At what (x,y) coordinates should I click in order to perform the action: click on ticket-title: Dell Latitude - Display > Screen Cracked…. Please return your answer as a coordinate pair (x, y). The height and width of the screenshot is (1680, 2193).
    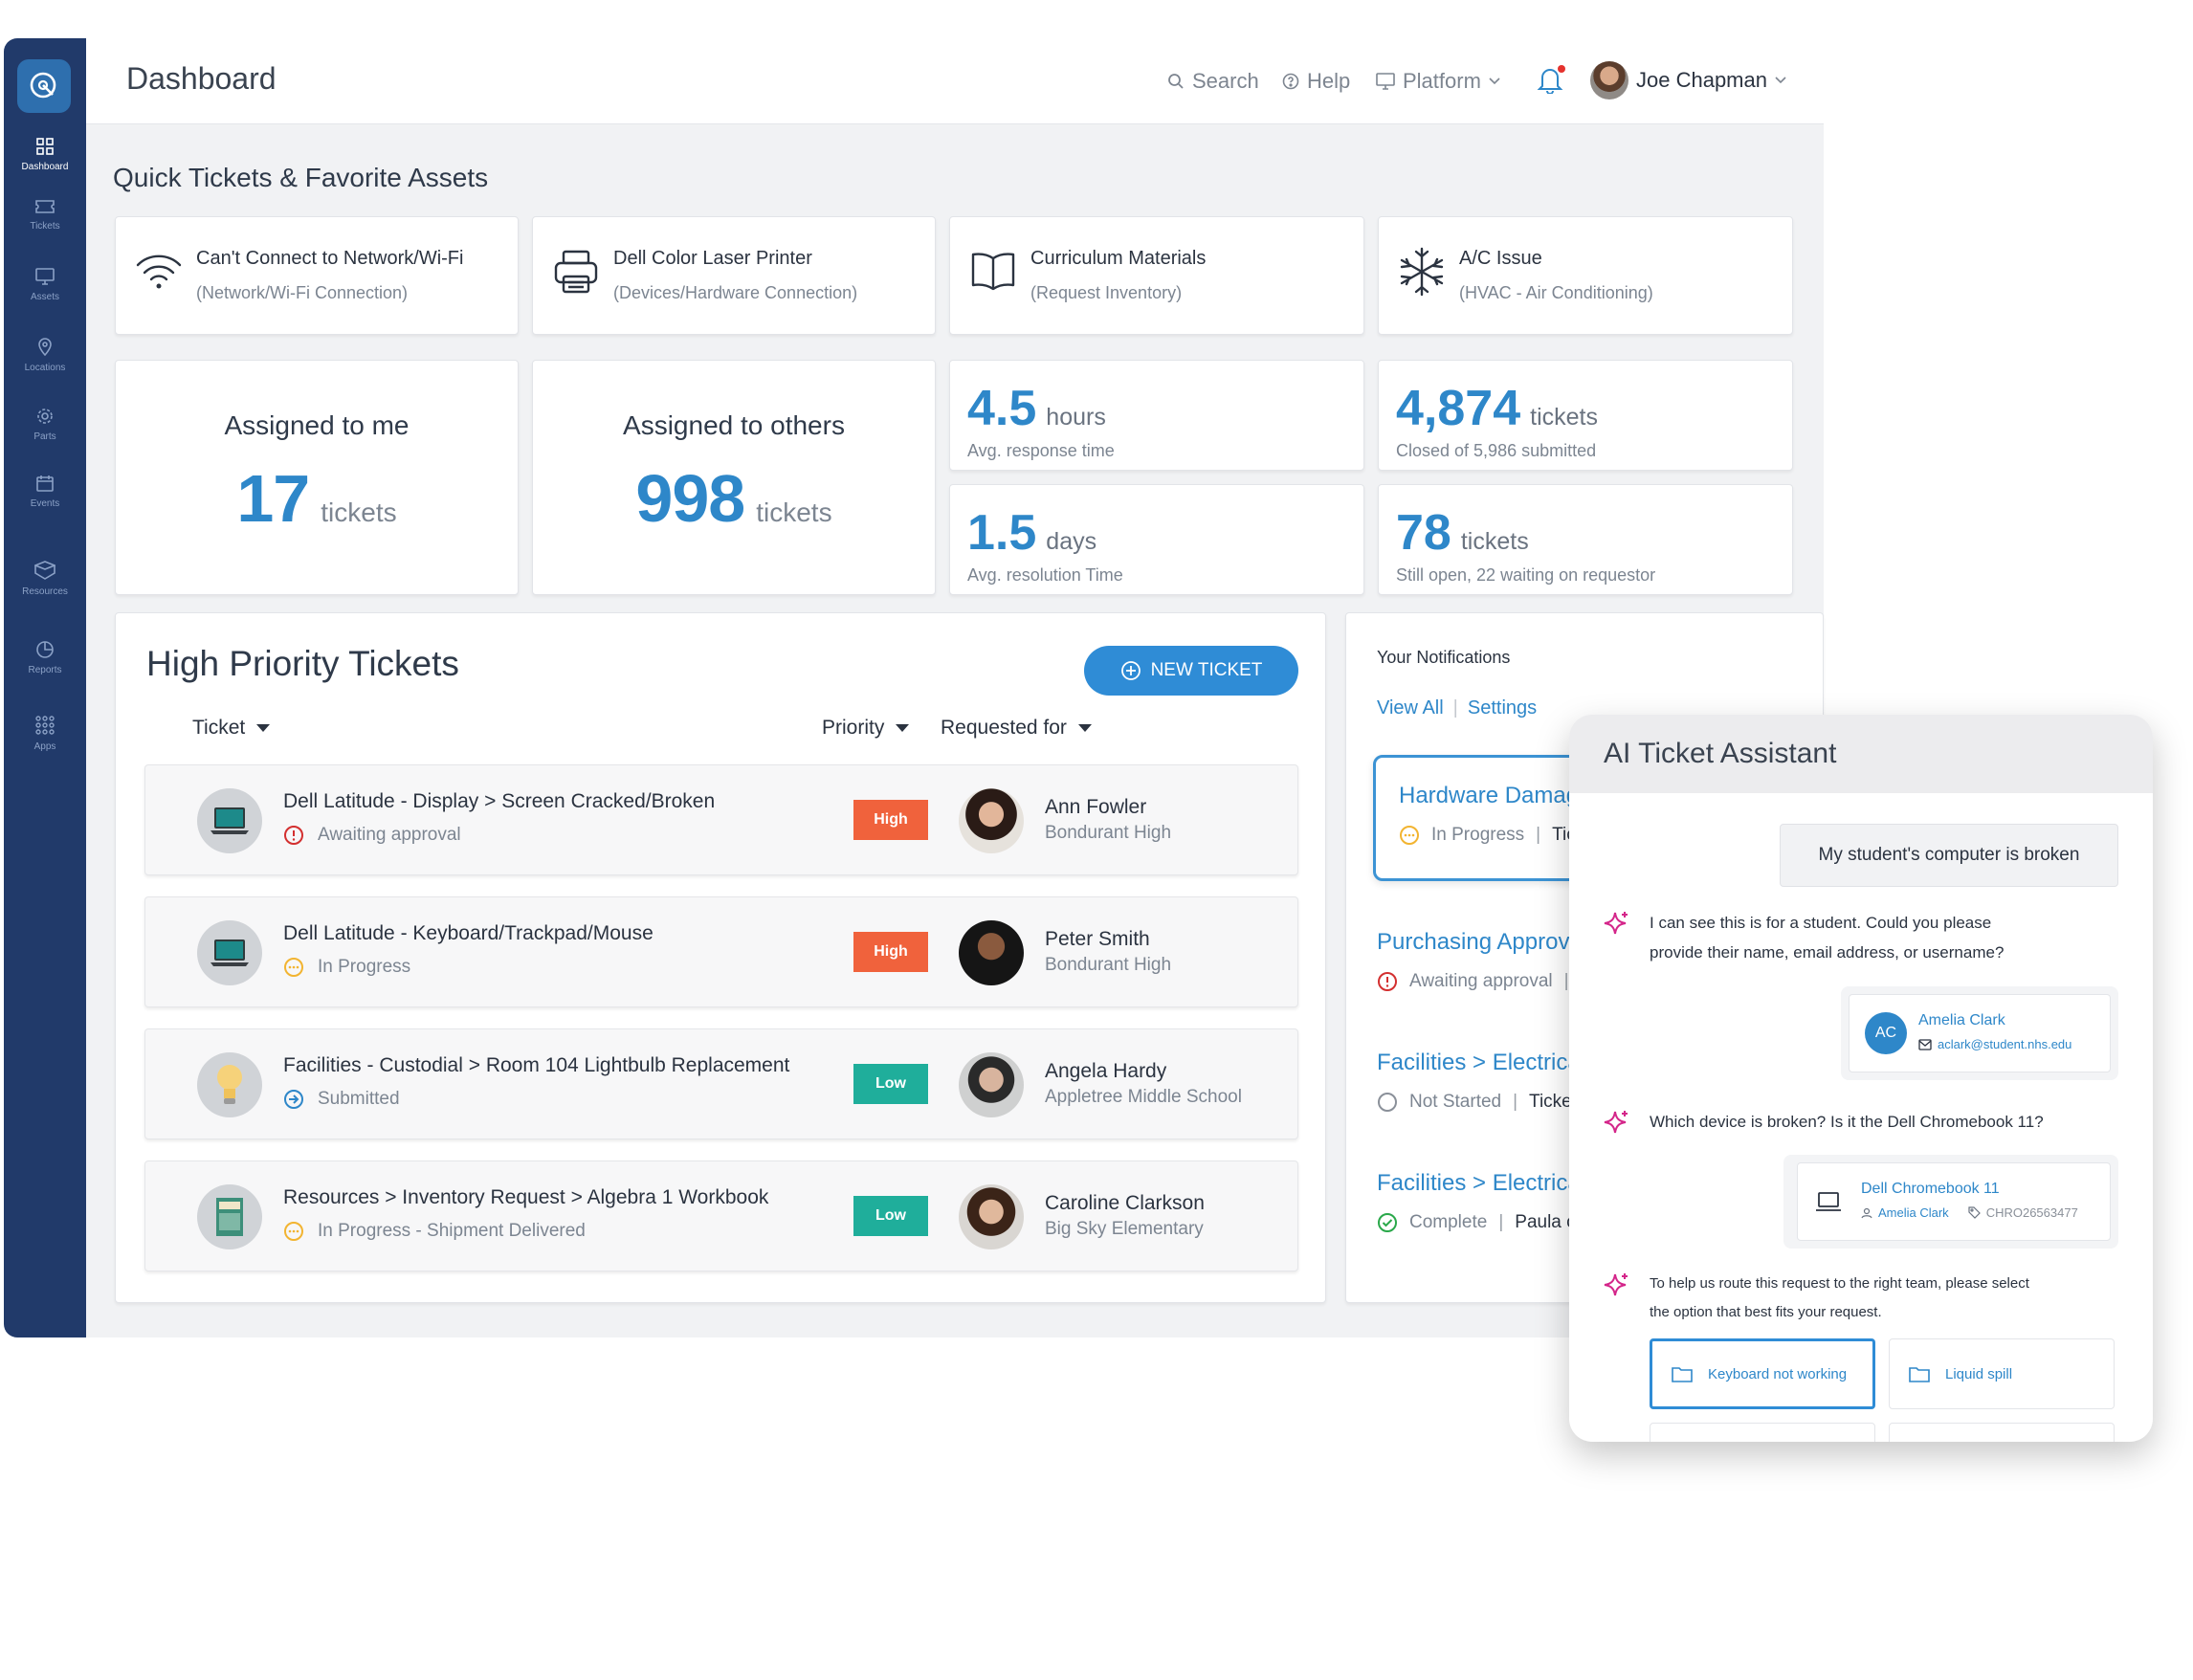
    Looking at the image, I should click on (500, 801).